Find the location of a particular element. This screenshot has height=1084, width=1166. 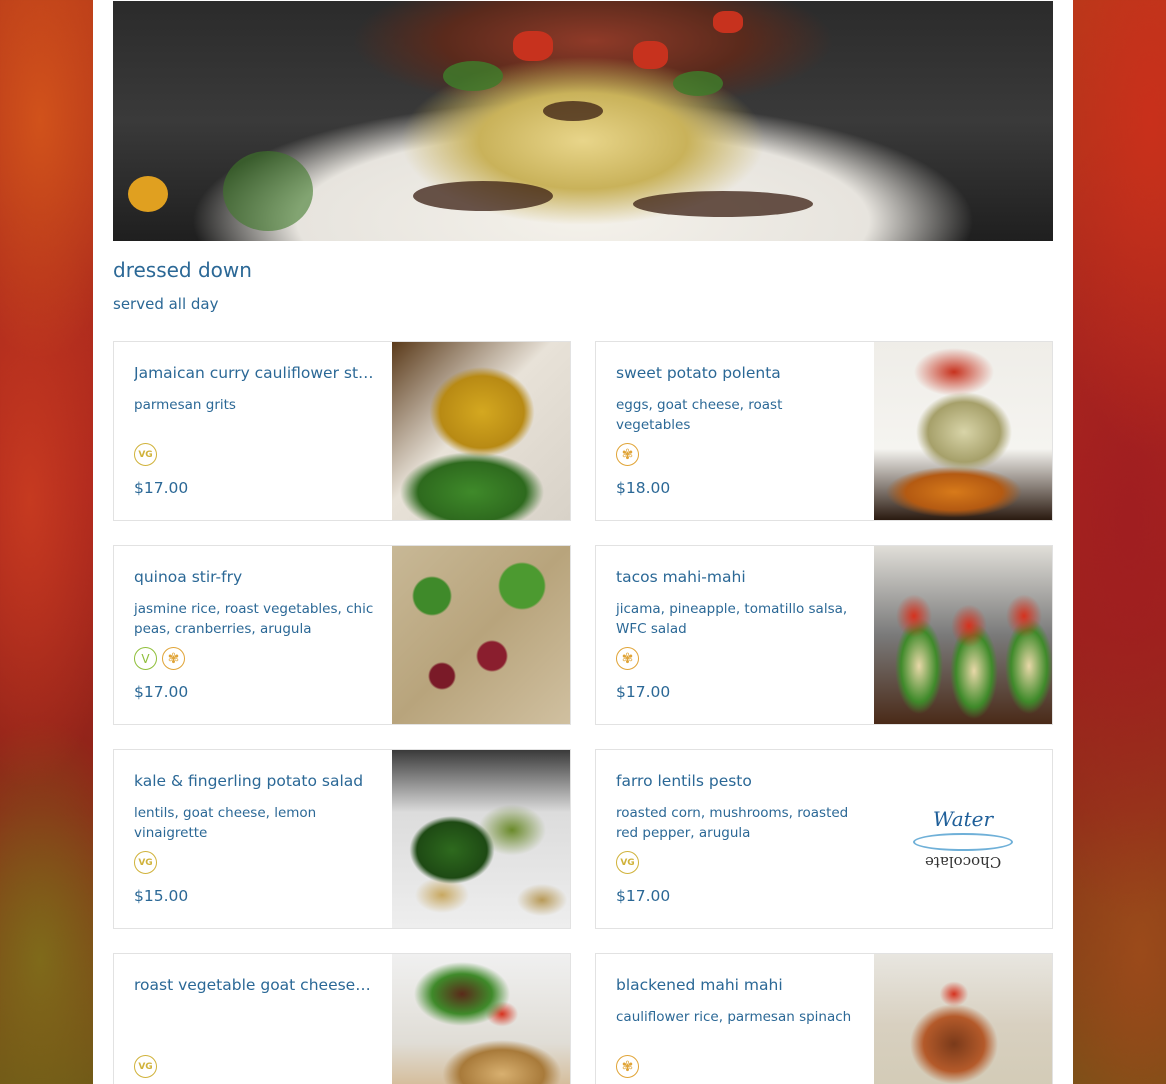

menu-item-price: $18.00 is located at coordinates (643, 488).